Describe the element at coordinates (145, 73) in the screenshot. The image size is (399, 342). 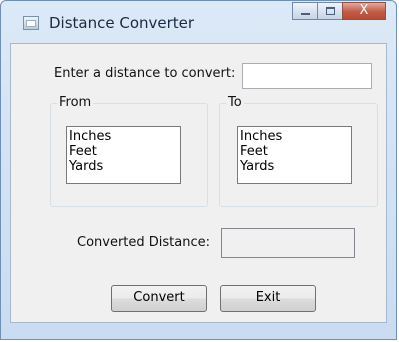
I see `distance-prompt-label: Enter a distance to convert:` at that location.